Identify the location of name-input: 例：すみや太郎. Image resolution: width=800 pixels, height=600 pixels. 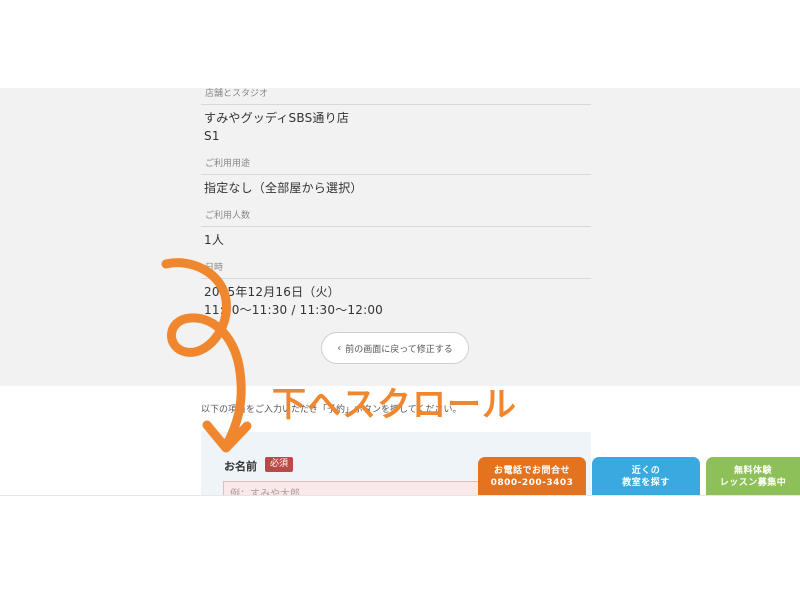
(358, 488).